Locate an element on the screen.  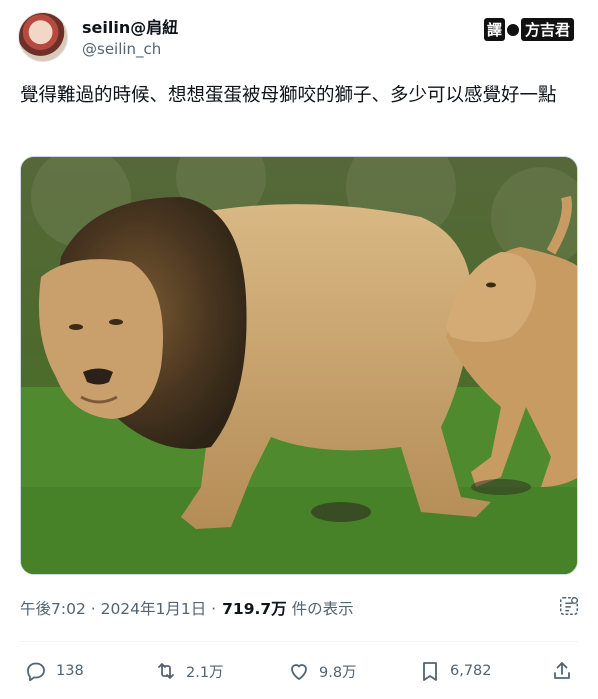
author-name: seilin@肩紐 is located at coordinates (130, 26).